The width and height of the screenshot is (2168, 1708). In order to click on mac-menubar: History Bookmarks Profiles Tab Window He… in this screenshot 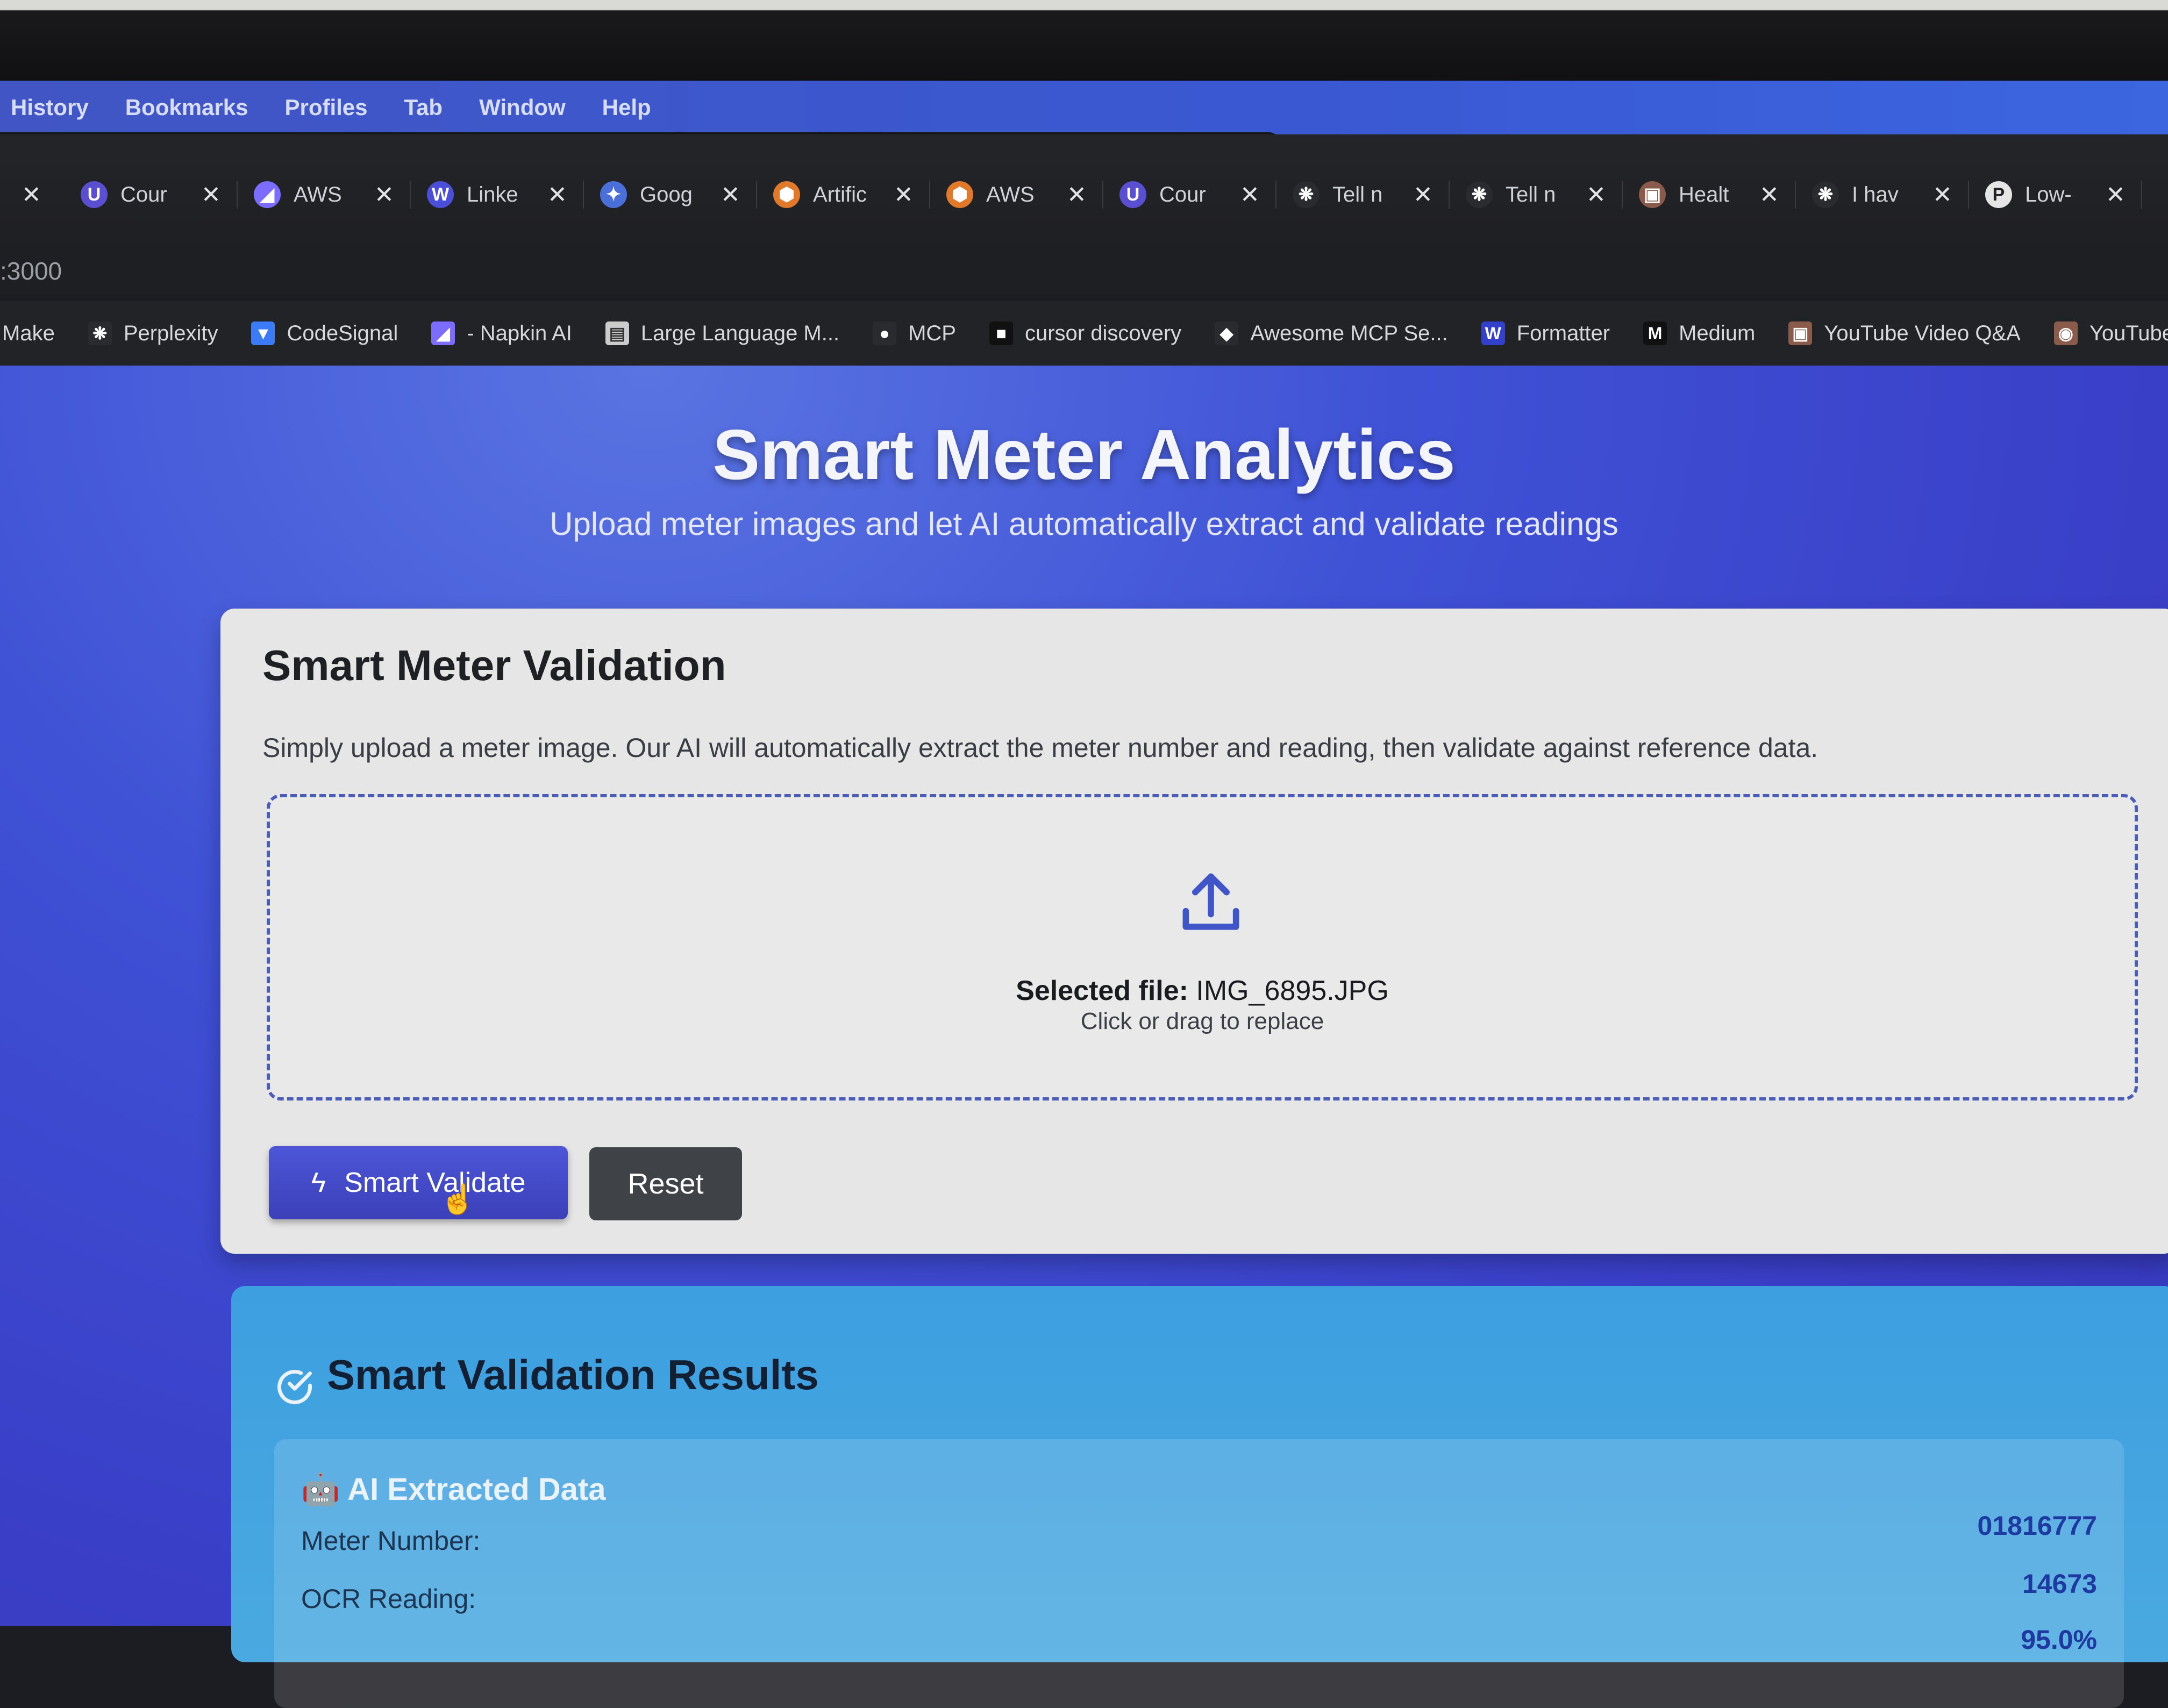, I will do `click(1084, 112)`.